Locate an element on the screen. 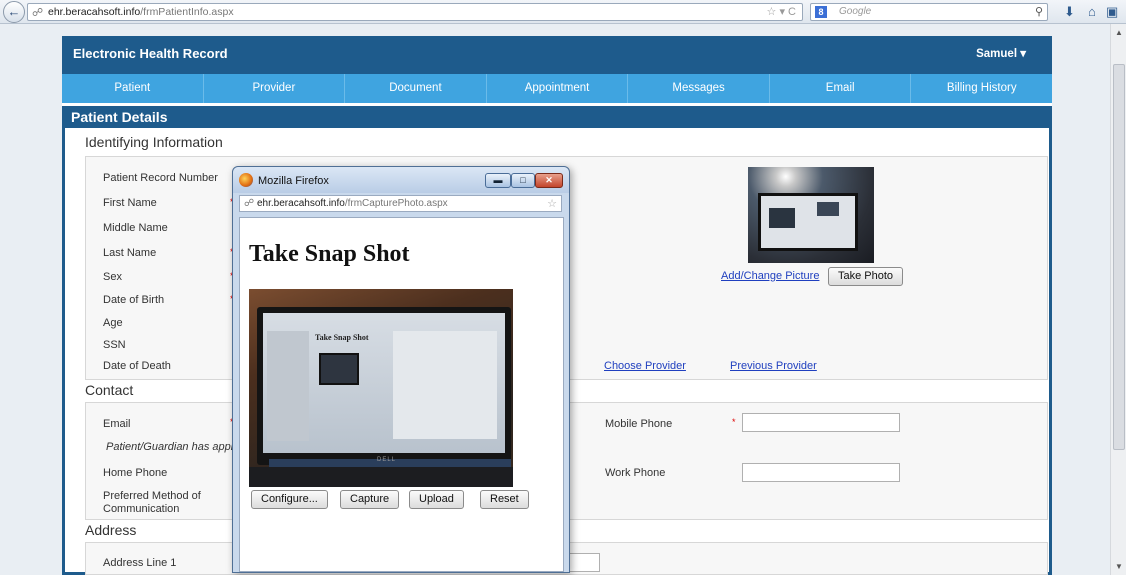 This screenshot has height=575, width=1126. user-name: Samuel is located at coordinates (996, 54).